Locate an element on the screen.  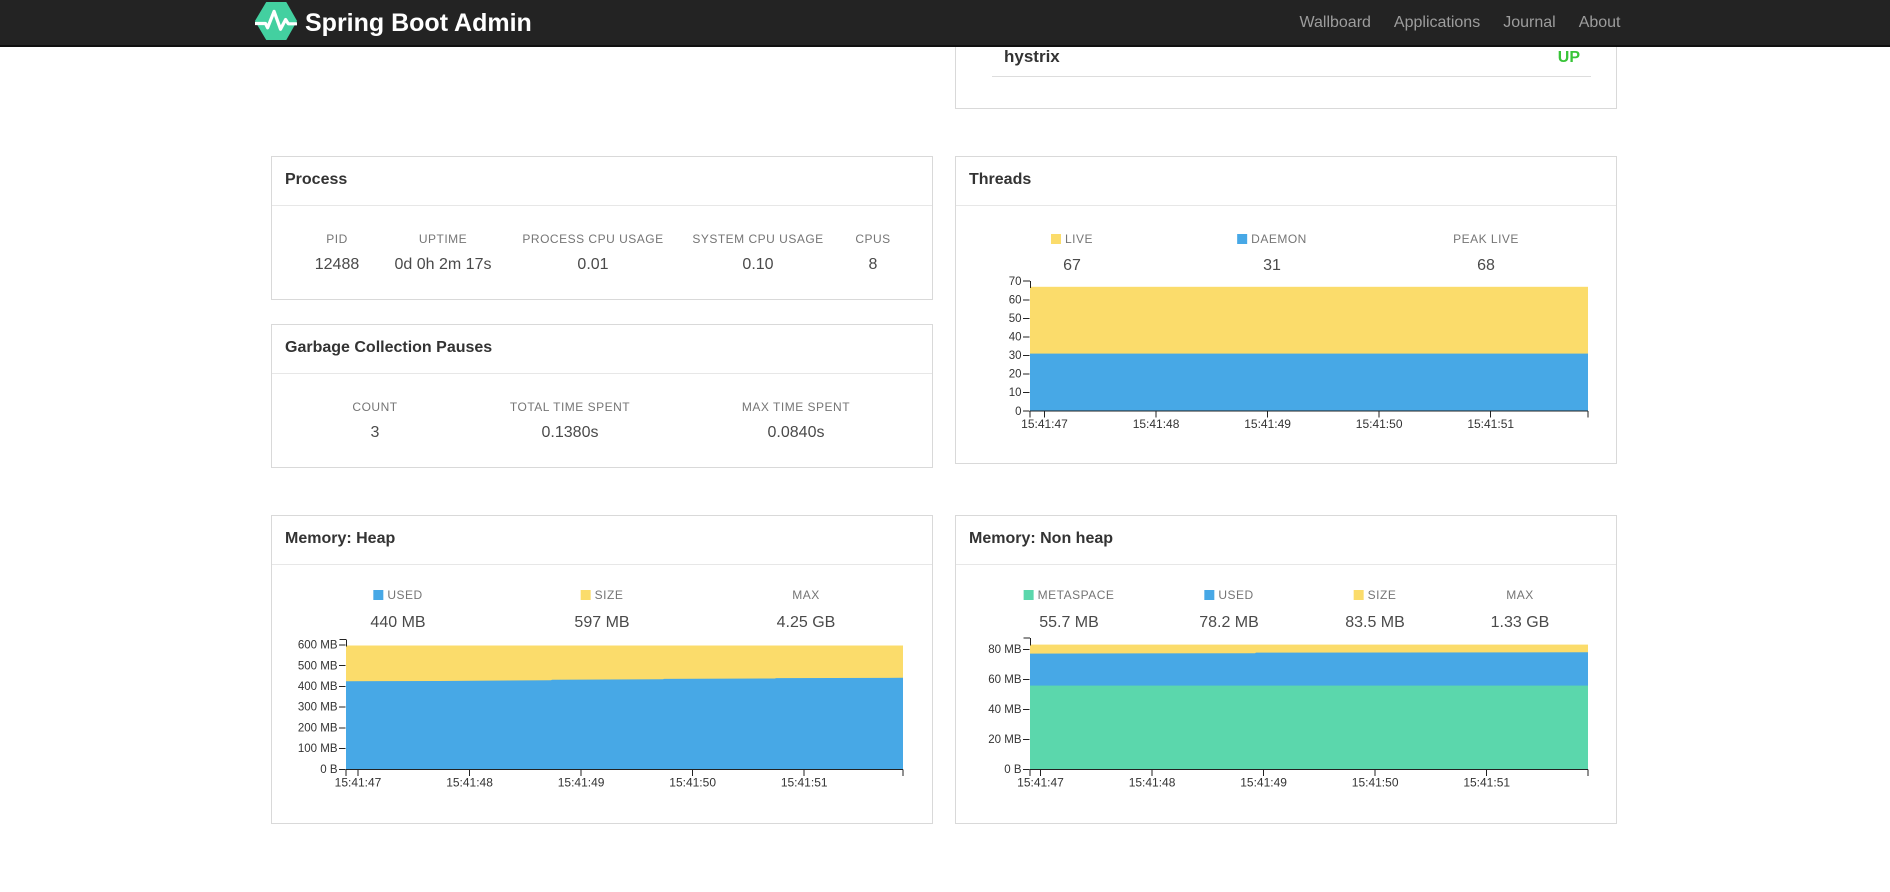
svg-text: 80 MB is located at coordinates (1005, 650).